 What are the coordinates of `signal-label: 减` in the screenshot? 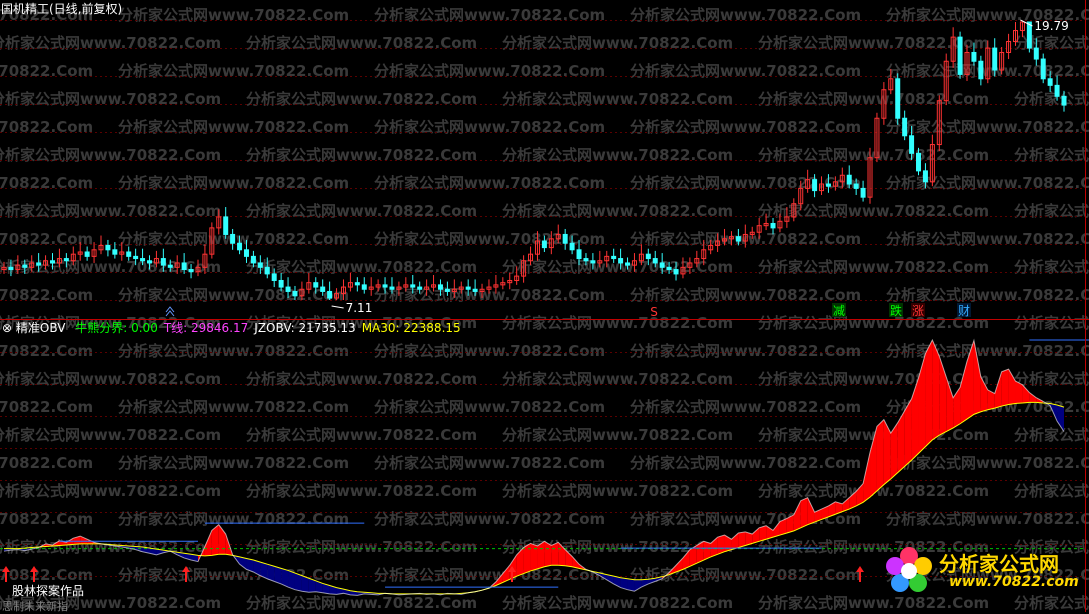 It's located at (839, 311).